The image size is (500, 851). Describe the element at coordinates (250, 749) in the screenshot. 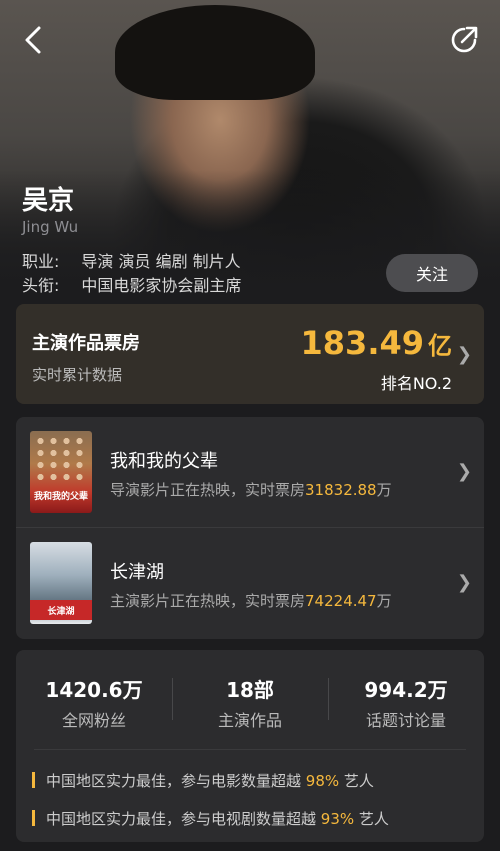

I see `divider` at that location.